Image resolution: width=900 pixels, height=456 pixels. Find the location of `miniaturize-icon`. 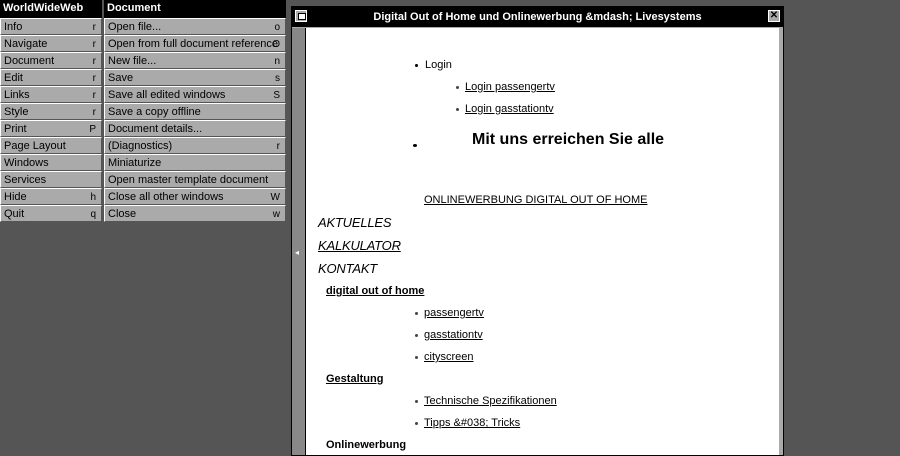

miniaturize-icon is located at coordinates (302, 16).